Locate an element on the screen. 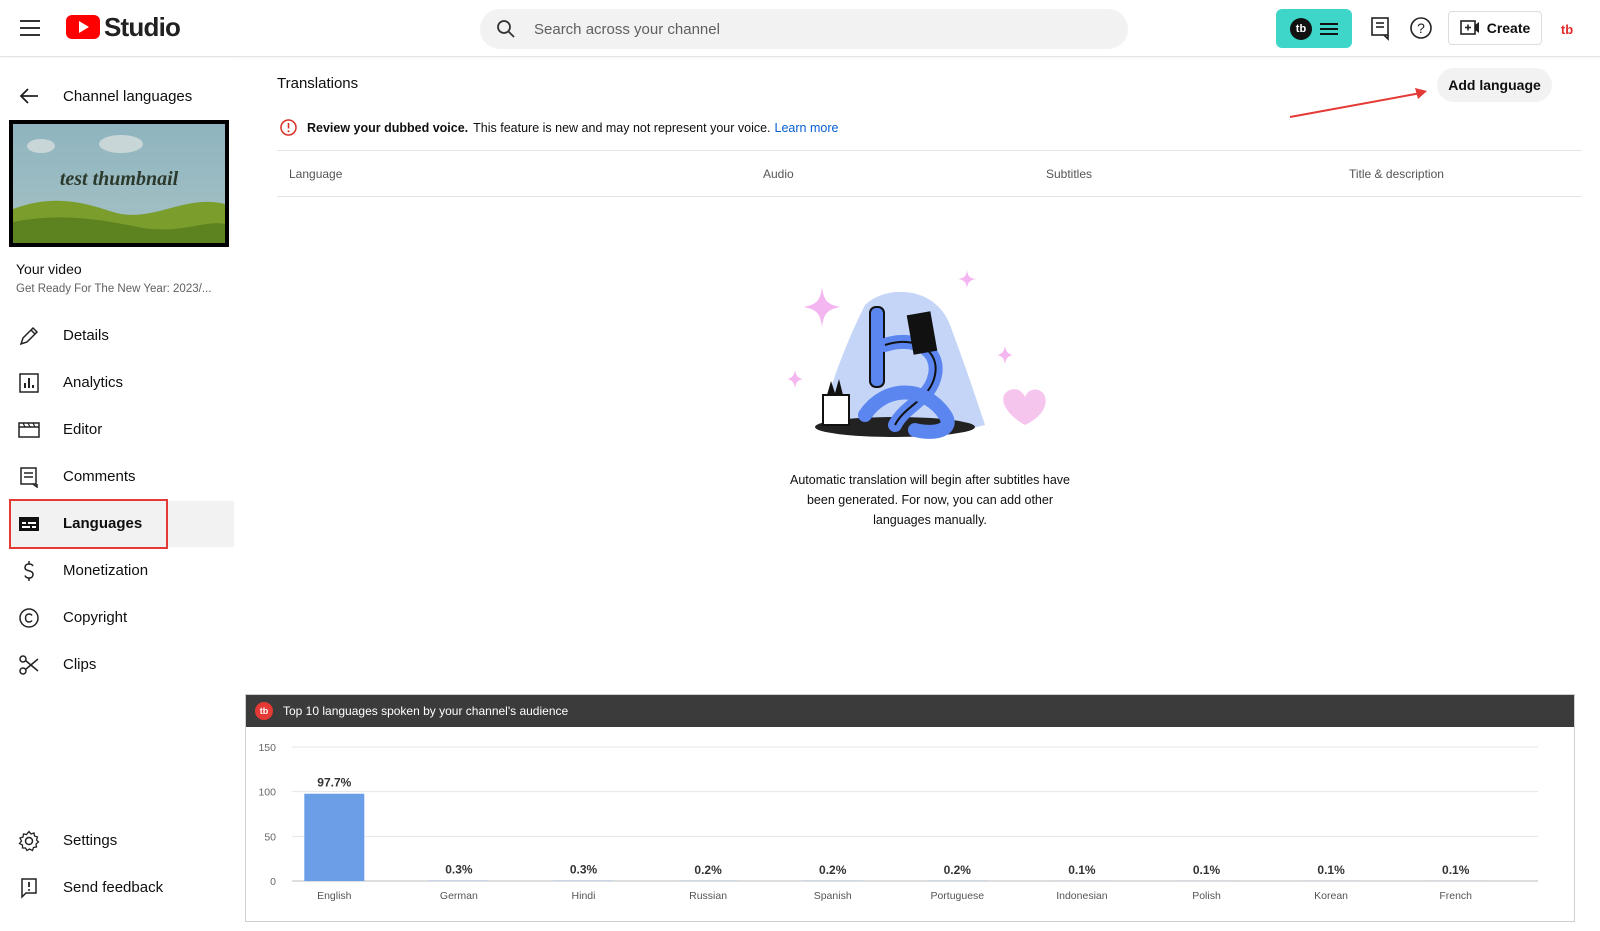 Image resolution: width=1600 pixels, height=931 pixels. nav-item-monetization: Monetization is located at coordinates (121, 571).